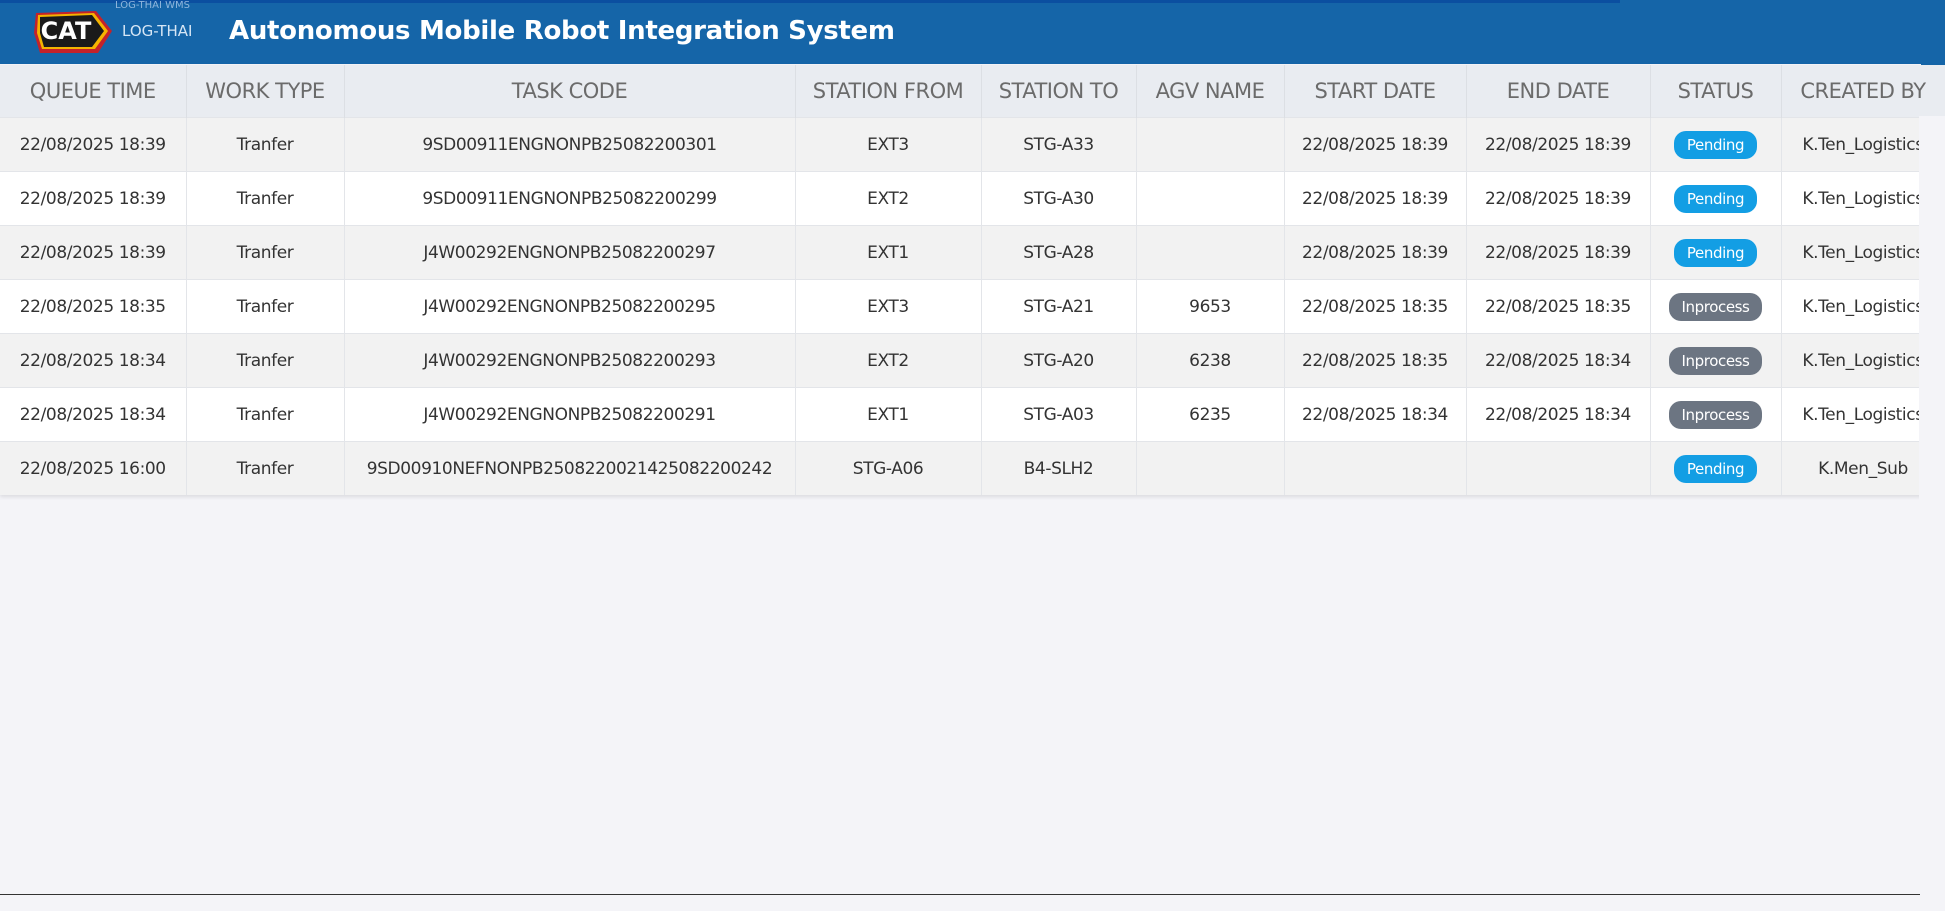 This screenshot has width=1945, height=911. Describe the element at coordinates (1210, 91) in the screenshot. I see `column-header-agv-name: AGV NAME` at that location.